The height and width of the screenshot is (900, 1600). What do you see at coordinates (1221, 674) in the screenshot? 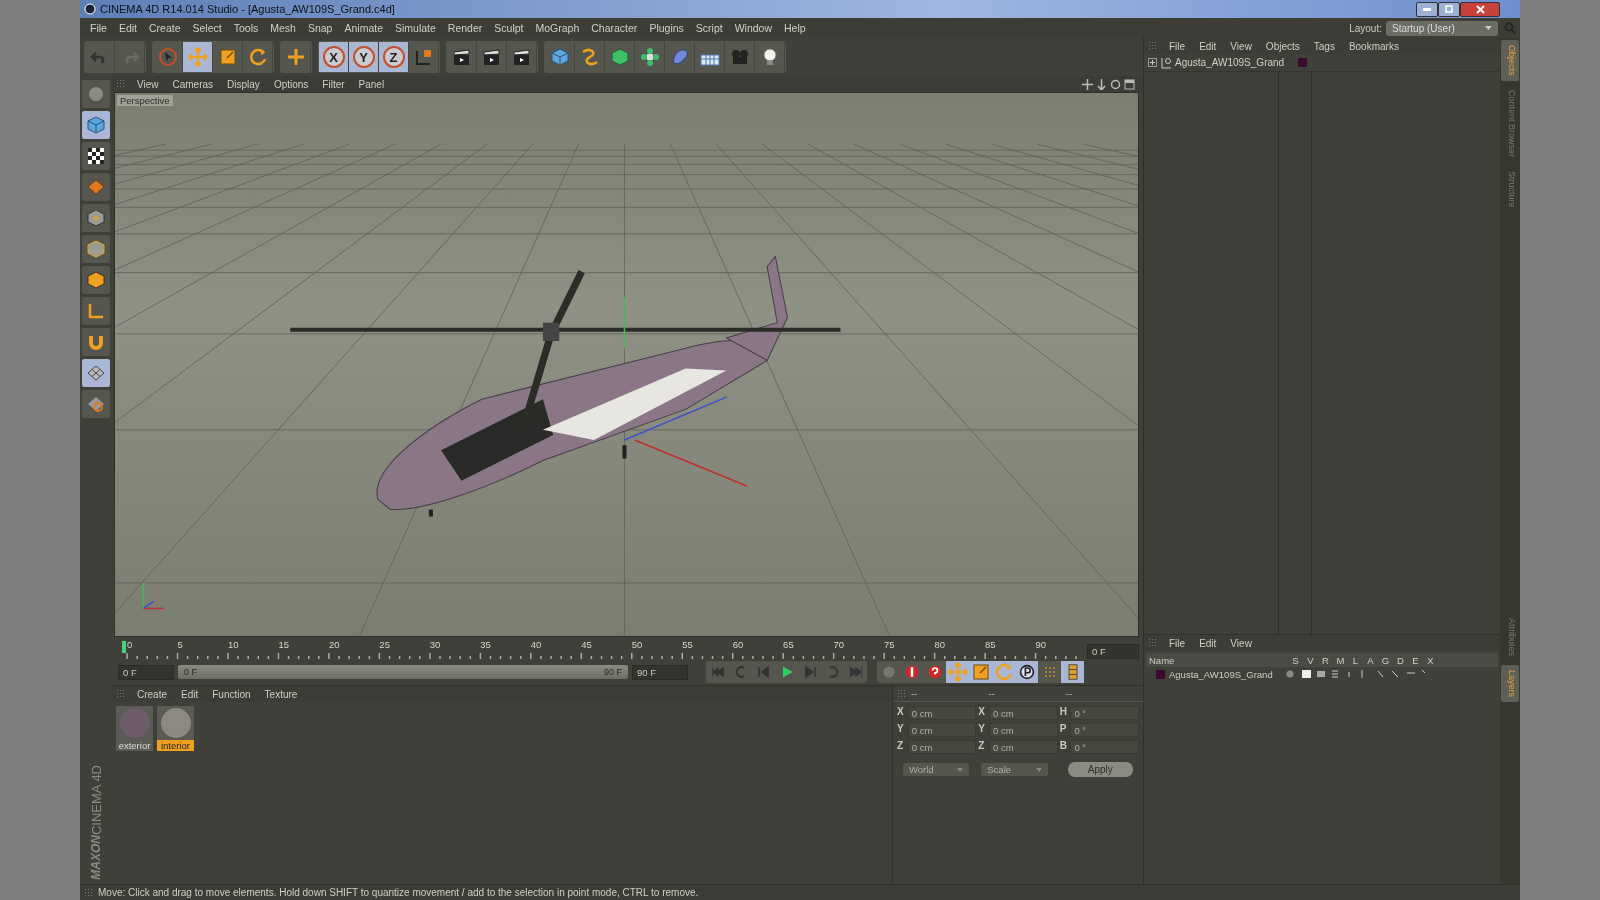
I see `layer-name: Agusta_AW109S_Grand` at bounding box center [1221, 674].